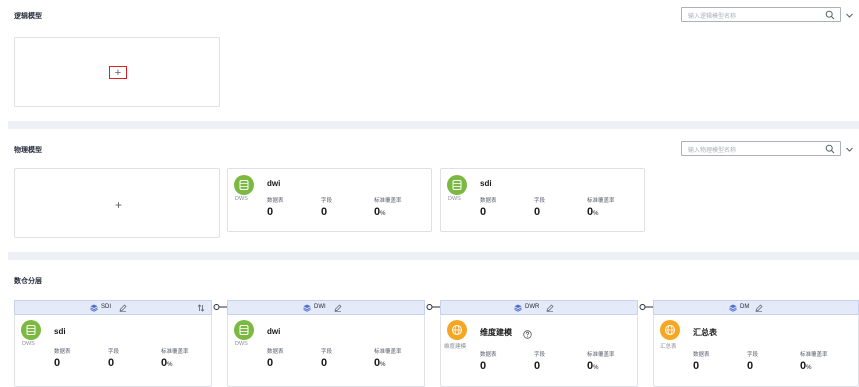 This screenshot has height=387, width=859. What do you see at coordinates (745, 307) in the screenshot?
I see `layer-name: DM` at bounding box center [745, 307].